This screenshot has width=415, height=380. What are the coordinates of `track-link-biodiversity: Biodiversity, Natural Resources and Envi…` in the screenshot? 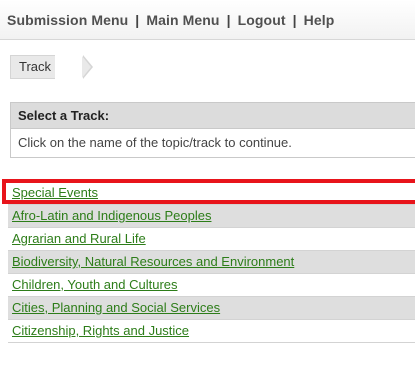 It's located at (153, 261).